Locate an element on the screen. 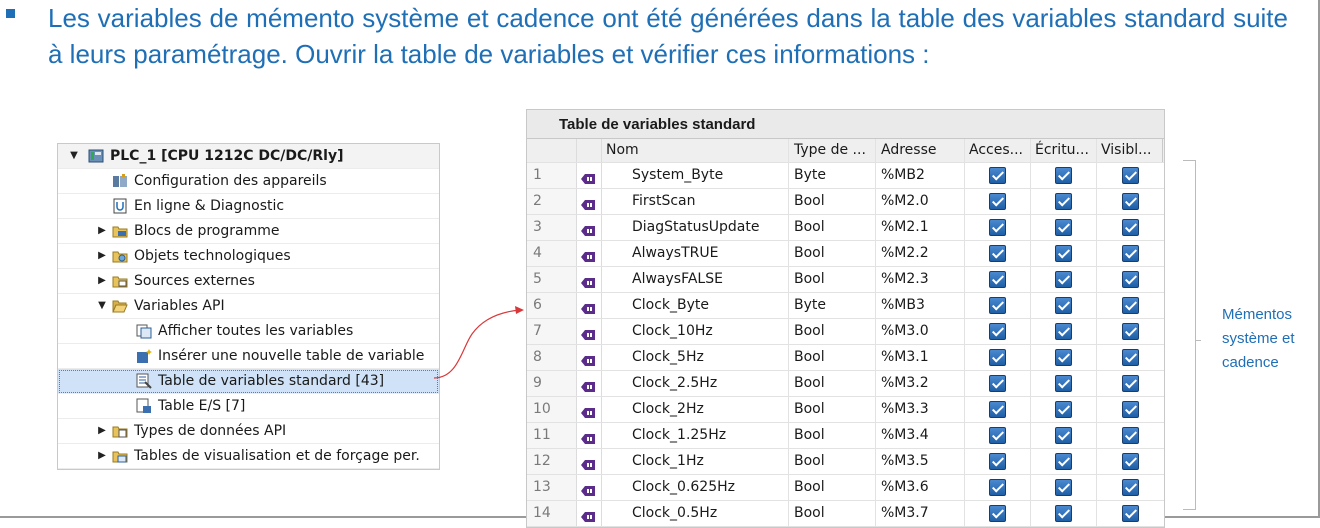 This screenshot has width=1320, height=528. tree-item: Table E/S [7] is located at coordinates (248, 406).